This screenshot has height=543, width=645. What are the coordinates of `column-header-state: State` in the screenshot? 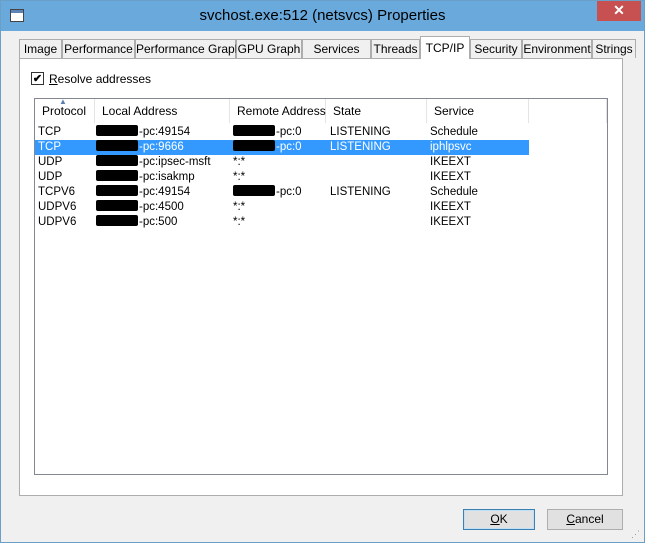 It's located at (376, 111).